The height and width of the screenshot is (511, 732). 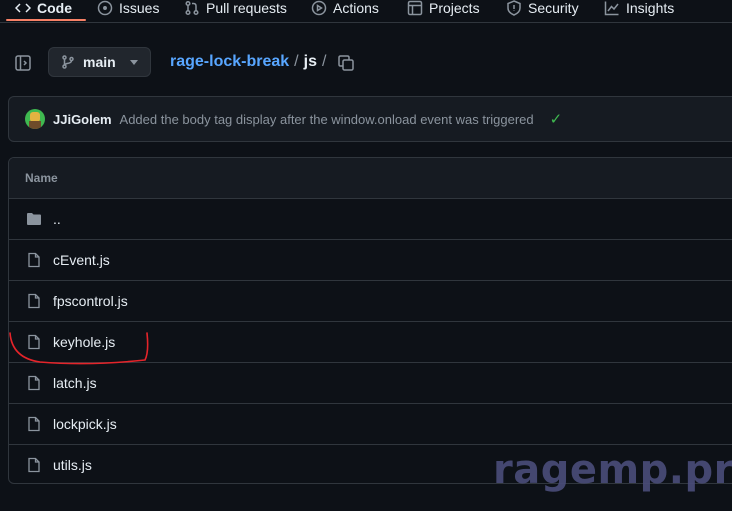 What do you see at coordinates (370, 342) in the screenshot?
I see `table-row: keyhole.js` at bounding box center [370, 342].